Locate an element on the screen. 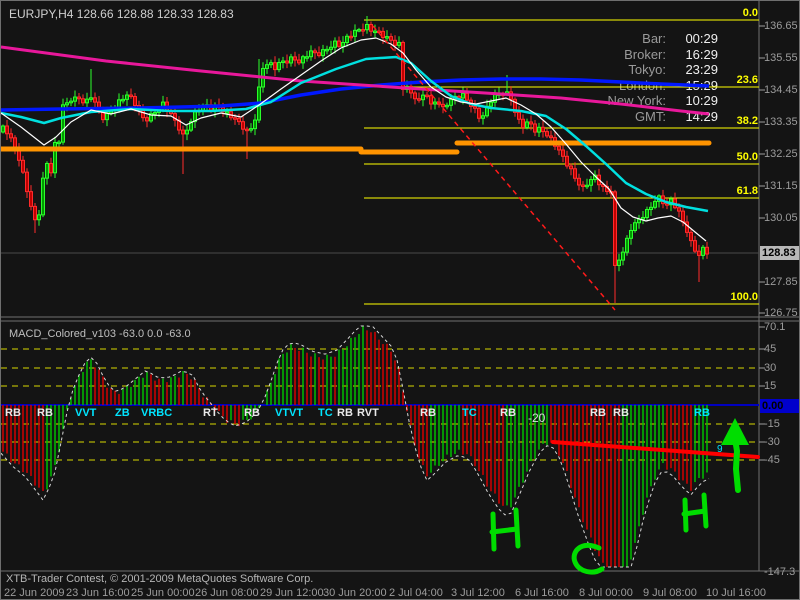 The height and width of the screenshot is (600, 800). fib-level-label: 61.8 is located at coordinates (747, 191).